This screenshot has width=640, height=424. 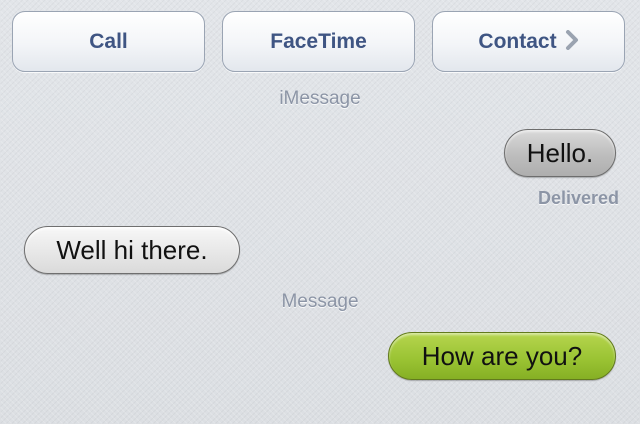 I want to click on message-text: Hello., so click(x=560, y=152).